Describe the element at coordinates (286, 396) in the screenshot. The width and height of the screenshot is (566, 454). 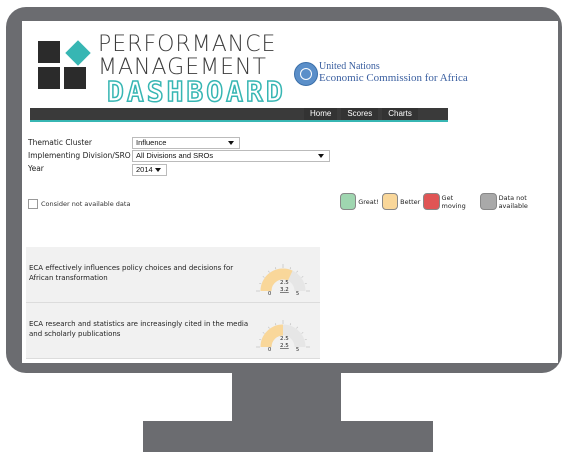
I see `monitor-neck` at that location.